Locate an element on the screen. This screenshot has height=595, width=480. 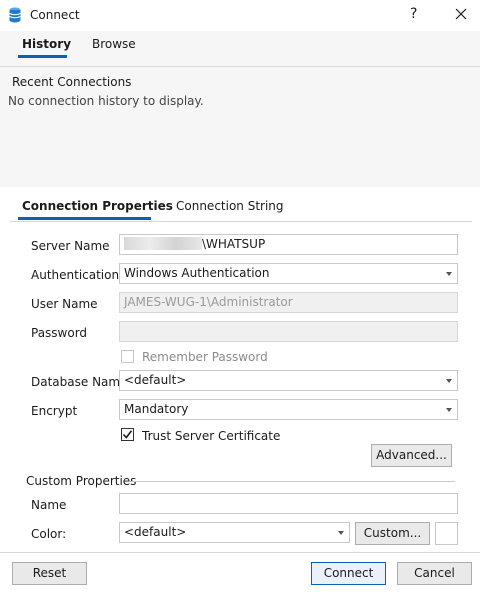
cancel-button: Cancel is located at coordinates (434, 573).